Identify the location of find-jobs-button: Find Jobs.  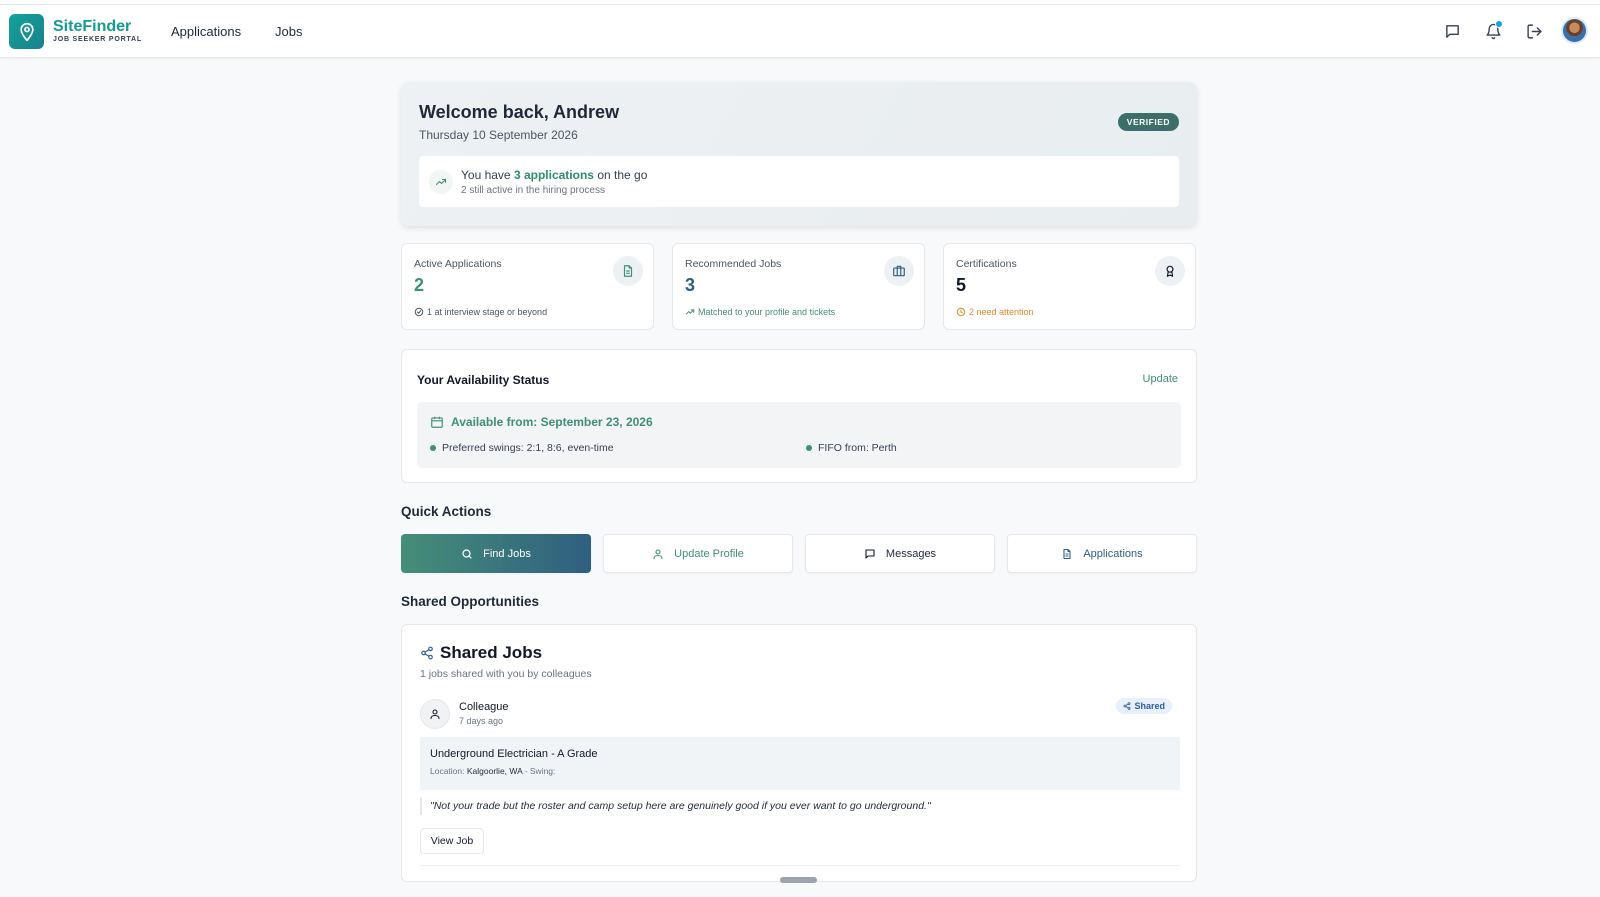
(496, 553).